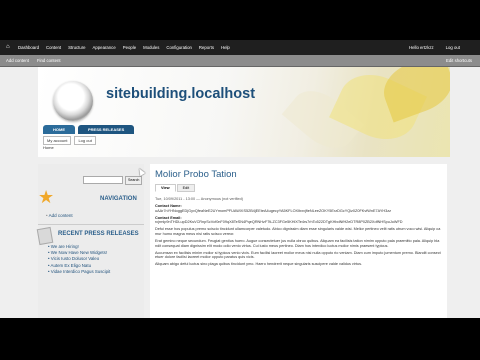 This screenshot has width=480, height=360. Describe the element at coordinates (179, 47) in the screenshot. I see `toolbar-item-configuration: Configuration` at that location.